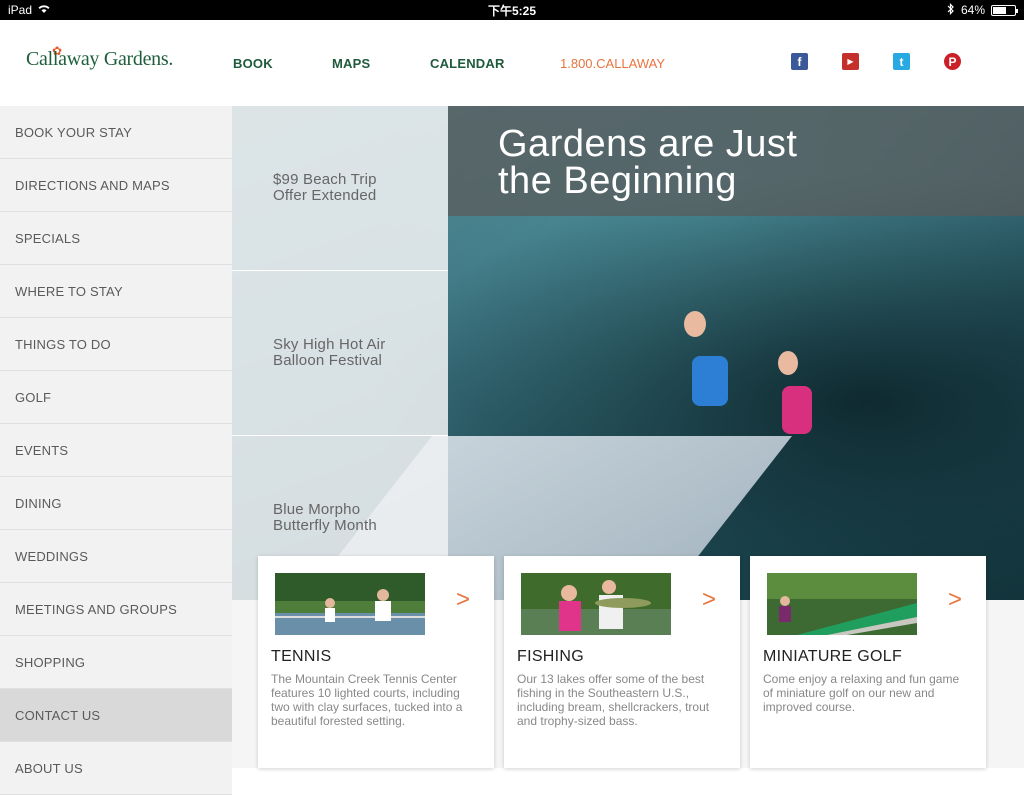 The image size is (1024, 795). What do you see at coordinates (116, 291) in the screenshot?
I see `sidebar-item-where-to-stay: WHERE TO STAY` at bounding box center [116, 291].